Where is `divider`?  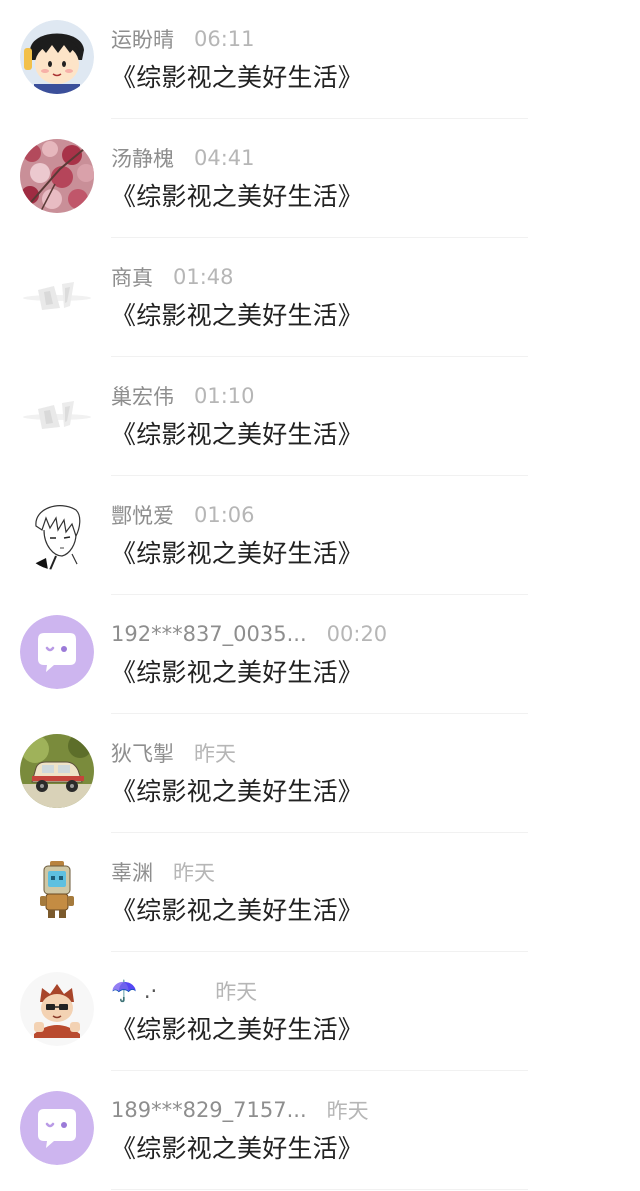 divider is located at coordinates (319, 1189).